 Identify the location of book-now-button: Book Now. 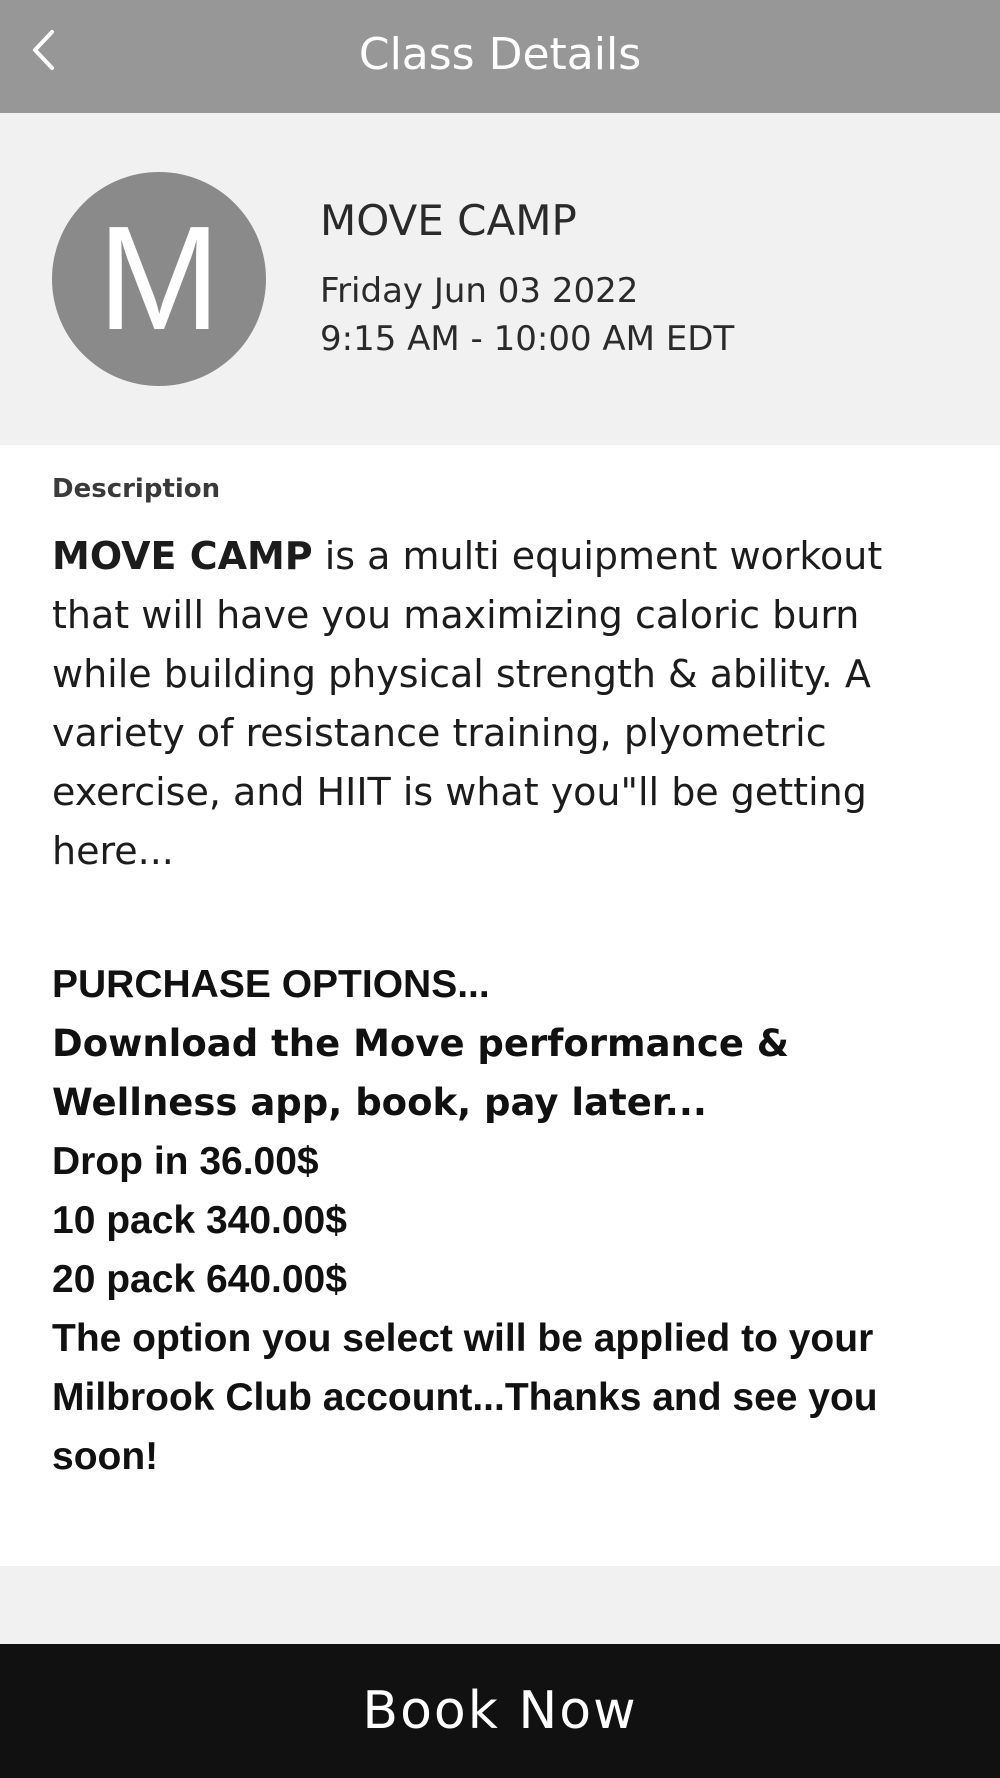
(500, 1711).